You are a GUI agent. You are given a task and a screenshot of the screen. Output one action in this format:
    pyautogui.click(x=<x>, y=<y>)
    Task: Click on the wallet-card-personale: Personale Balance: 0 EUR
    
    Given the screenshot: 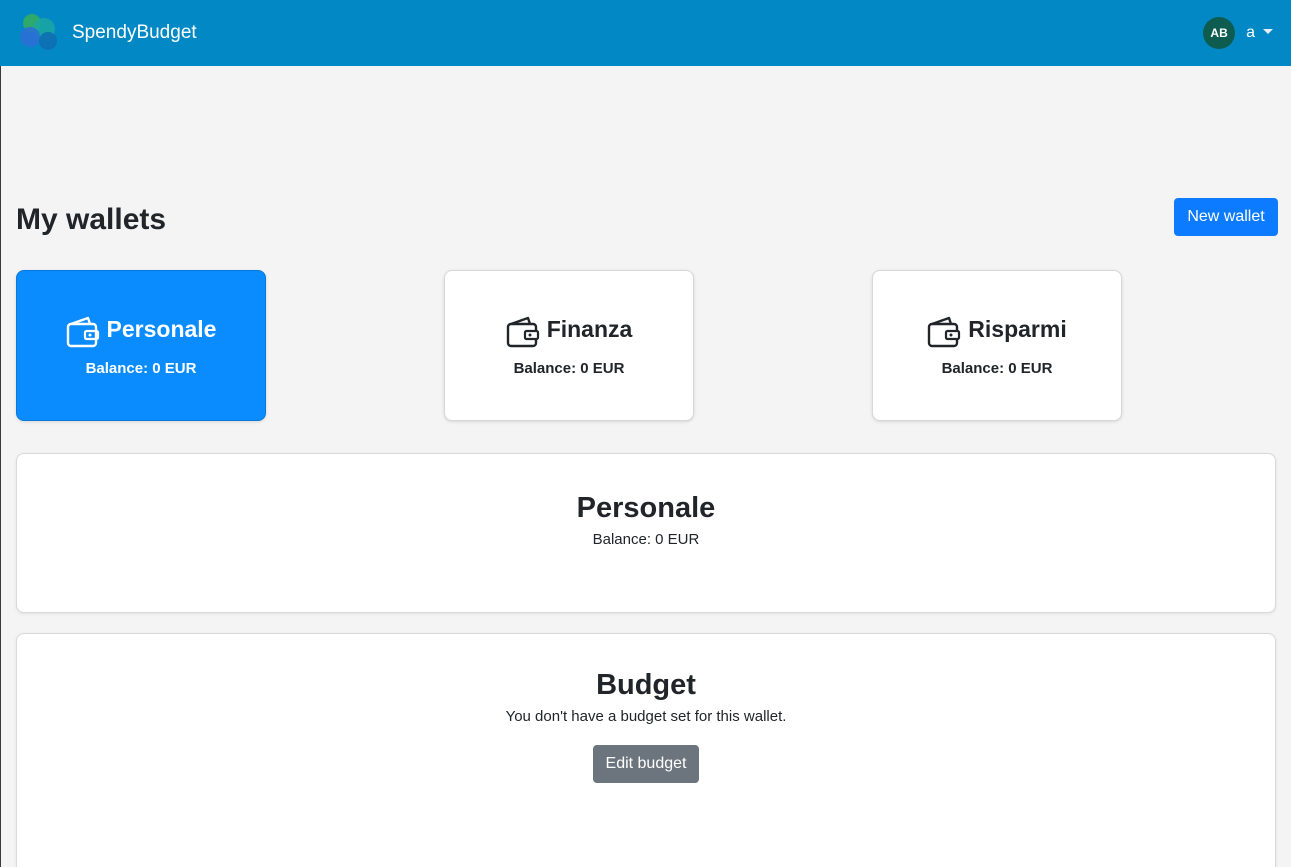 What is the action you would take?
    pyautogui.click(x=141, y=345)
    